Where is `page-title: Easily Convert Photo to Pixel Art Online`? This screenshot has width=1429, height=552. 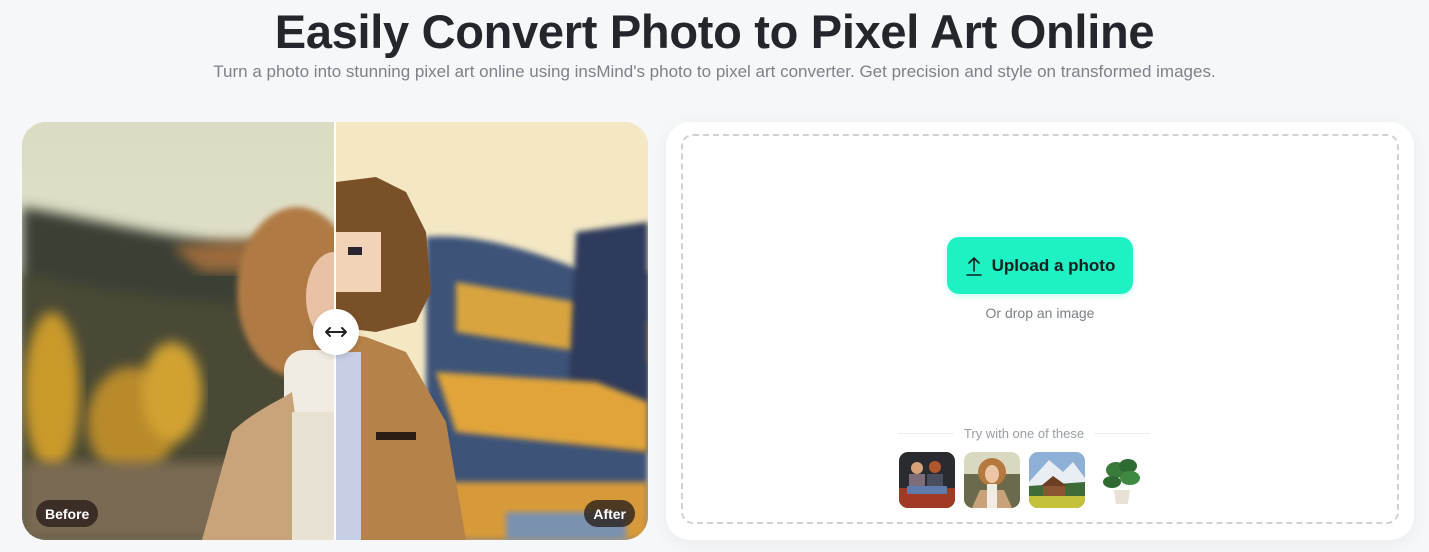
page-title: Easily Convert Photo to Pixel Art Online is located at coordinates (714, 31).